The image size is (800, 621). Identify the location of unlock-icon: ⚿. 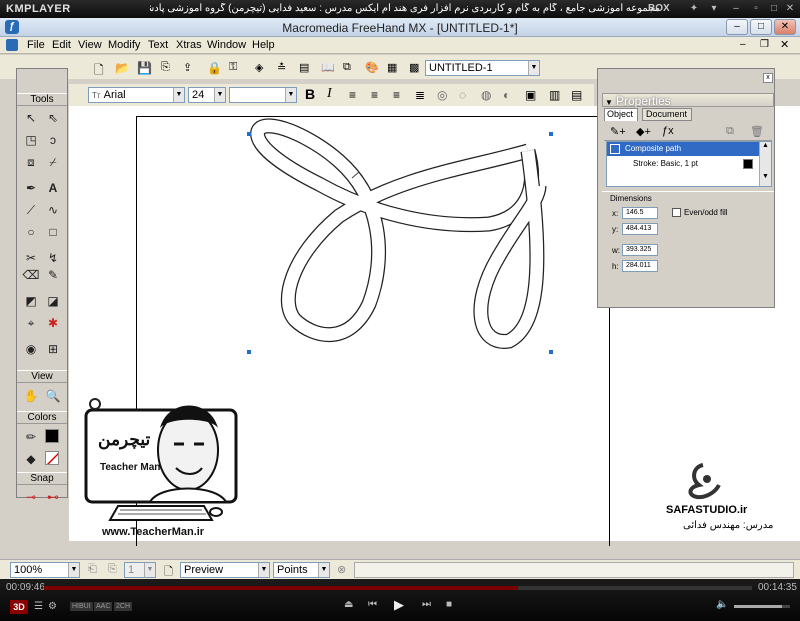
(236, 68).